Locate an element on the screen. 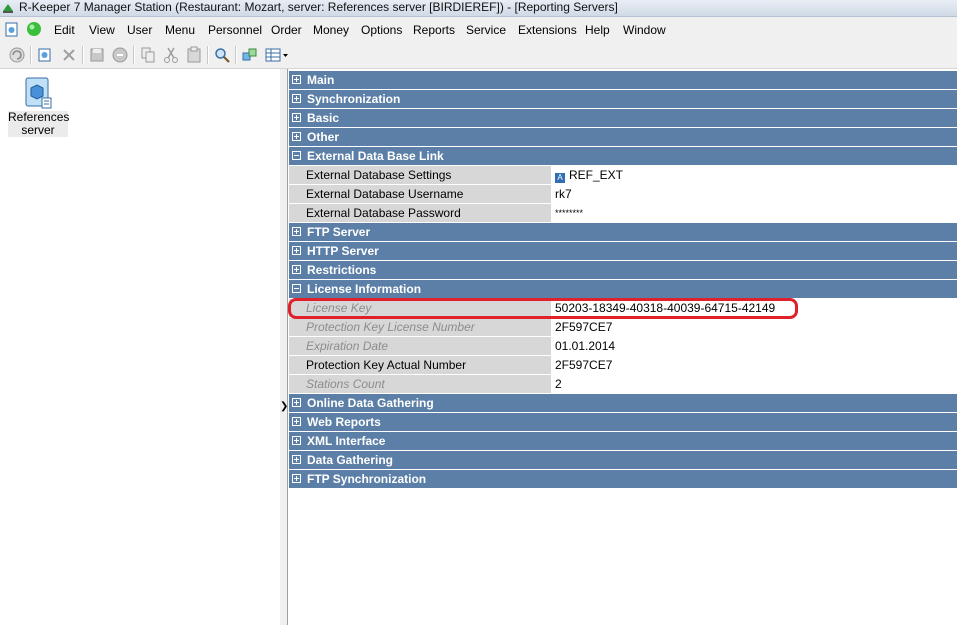  group-label: FTP Server is located at coordinates (339, 232).